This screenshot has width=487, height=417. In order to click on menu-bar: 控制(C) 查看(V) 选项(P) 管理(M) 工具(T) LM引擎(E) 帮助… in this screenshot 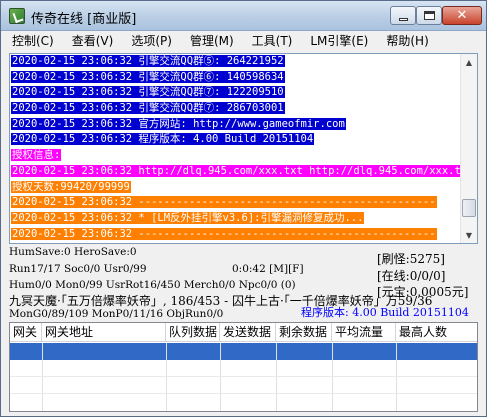, I will do `click(243, 41)`.